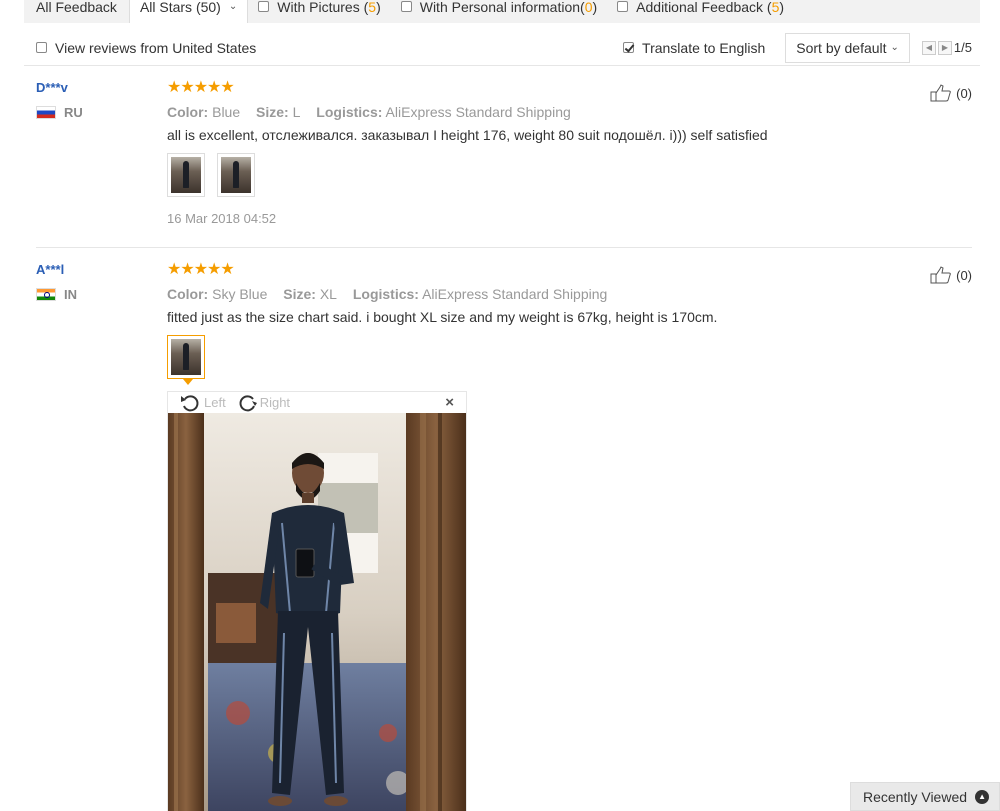 Image resolution: width=1000 pixels, height=811 pixels. Describe the element at coordinates (41, 47) in the screenshot. I see `view-us-checkbox` at that location.